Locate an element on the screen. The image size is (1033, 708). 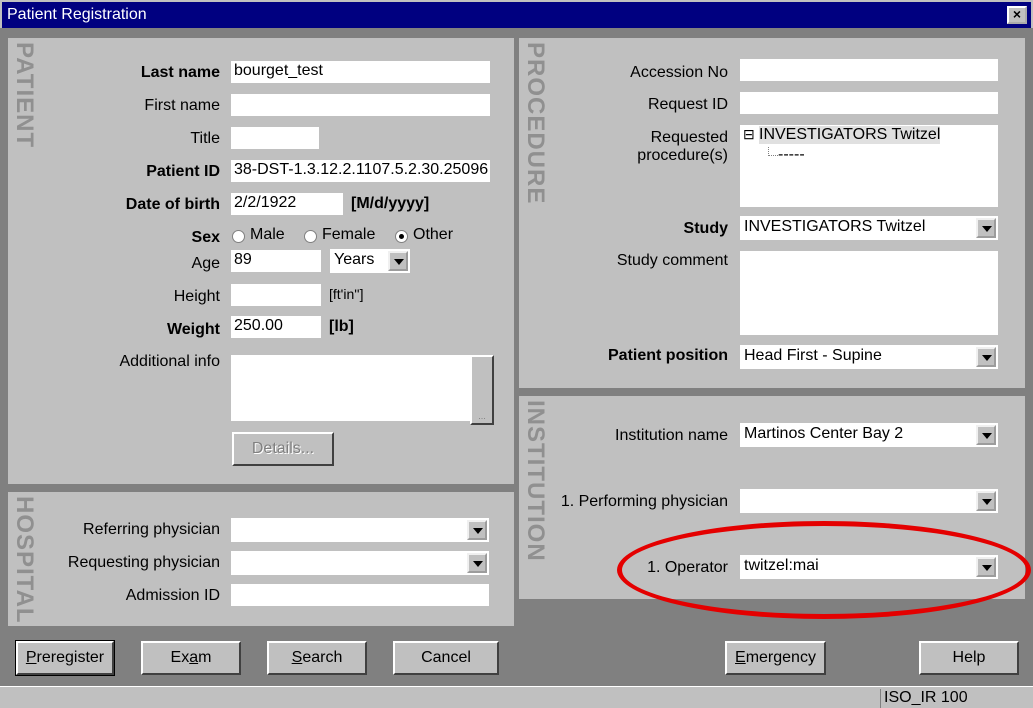
close-icon: × is located at coordinates (1017, 14).